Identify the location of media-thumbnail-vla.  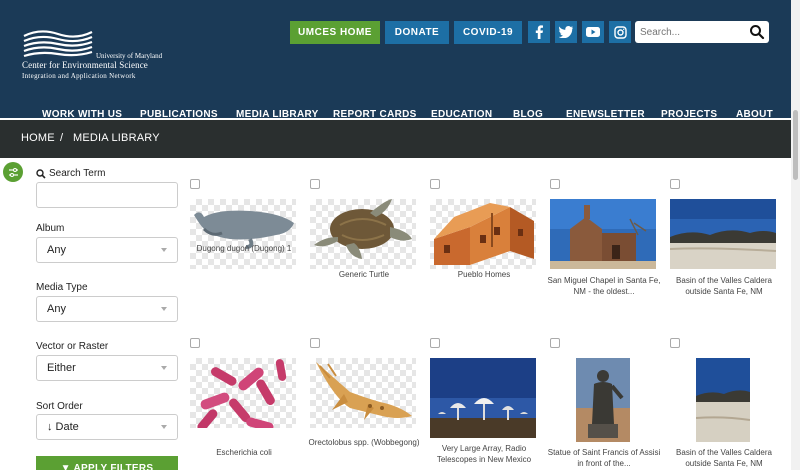
(483, 398).